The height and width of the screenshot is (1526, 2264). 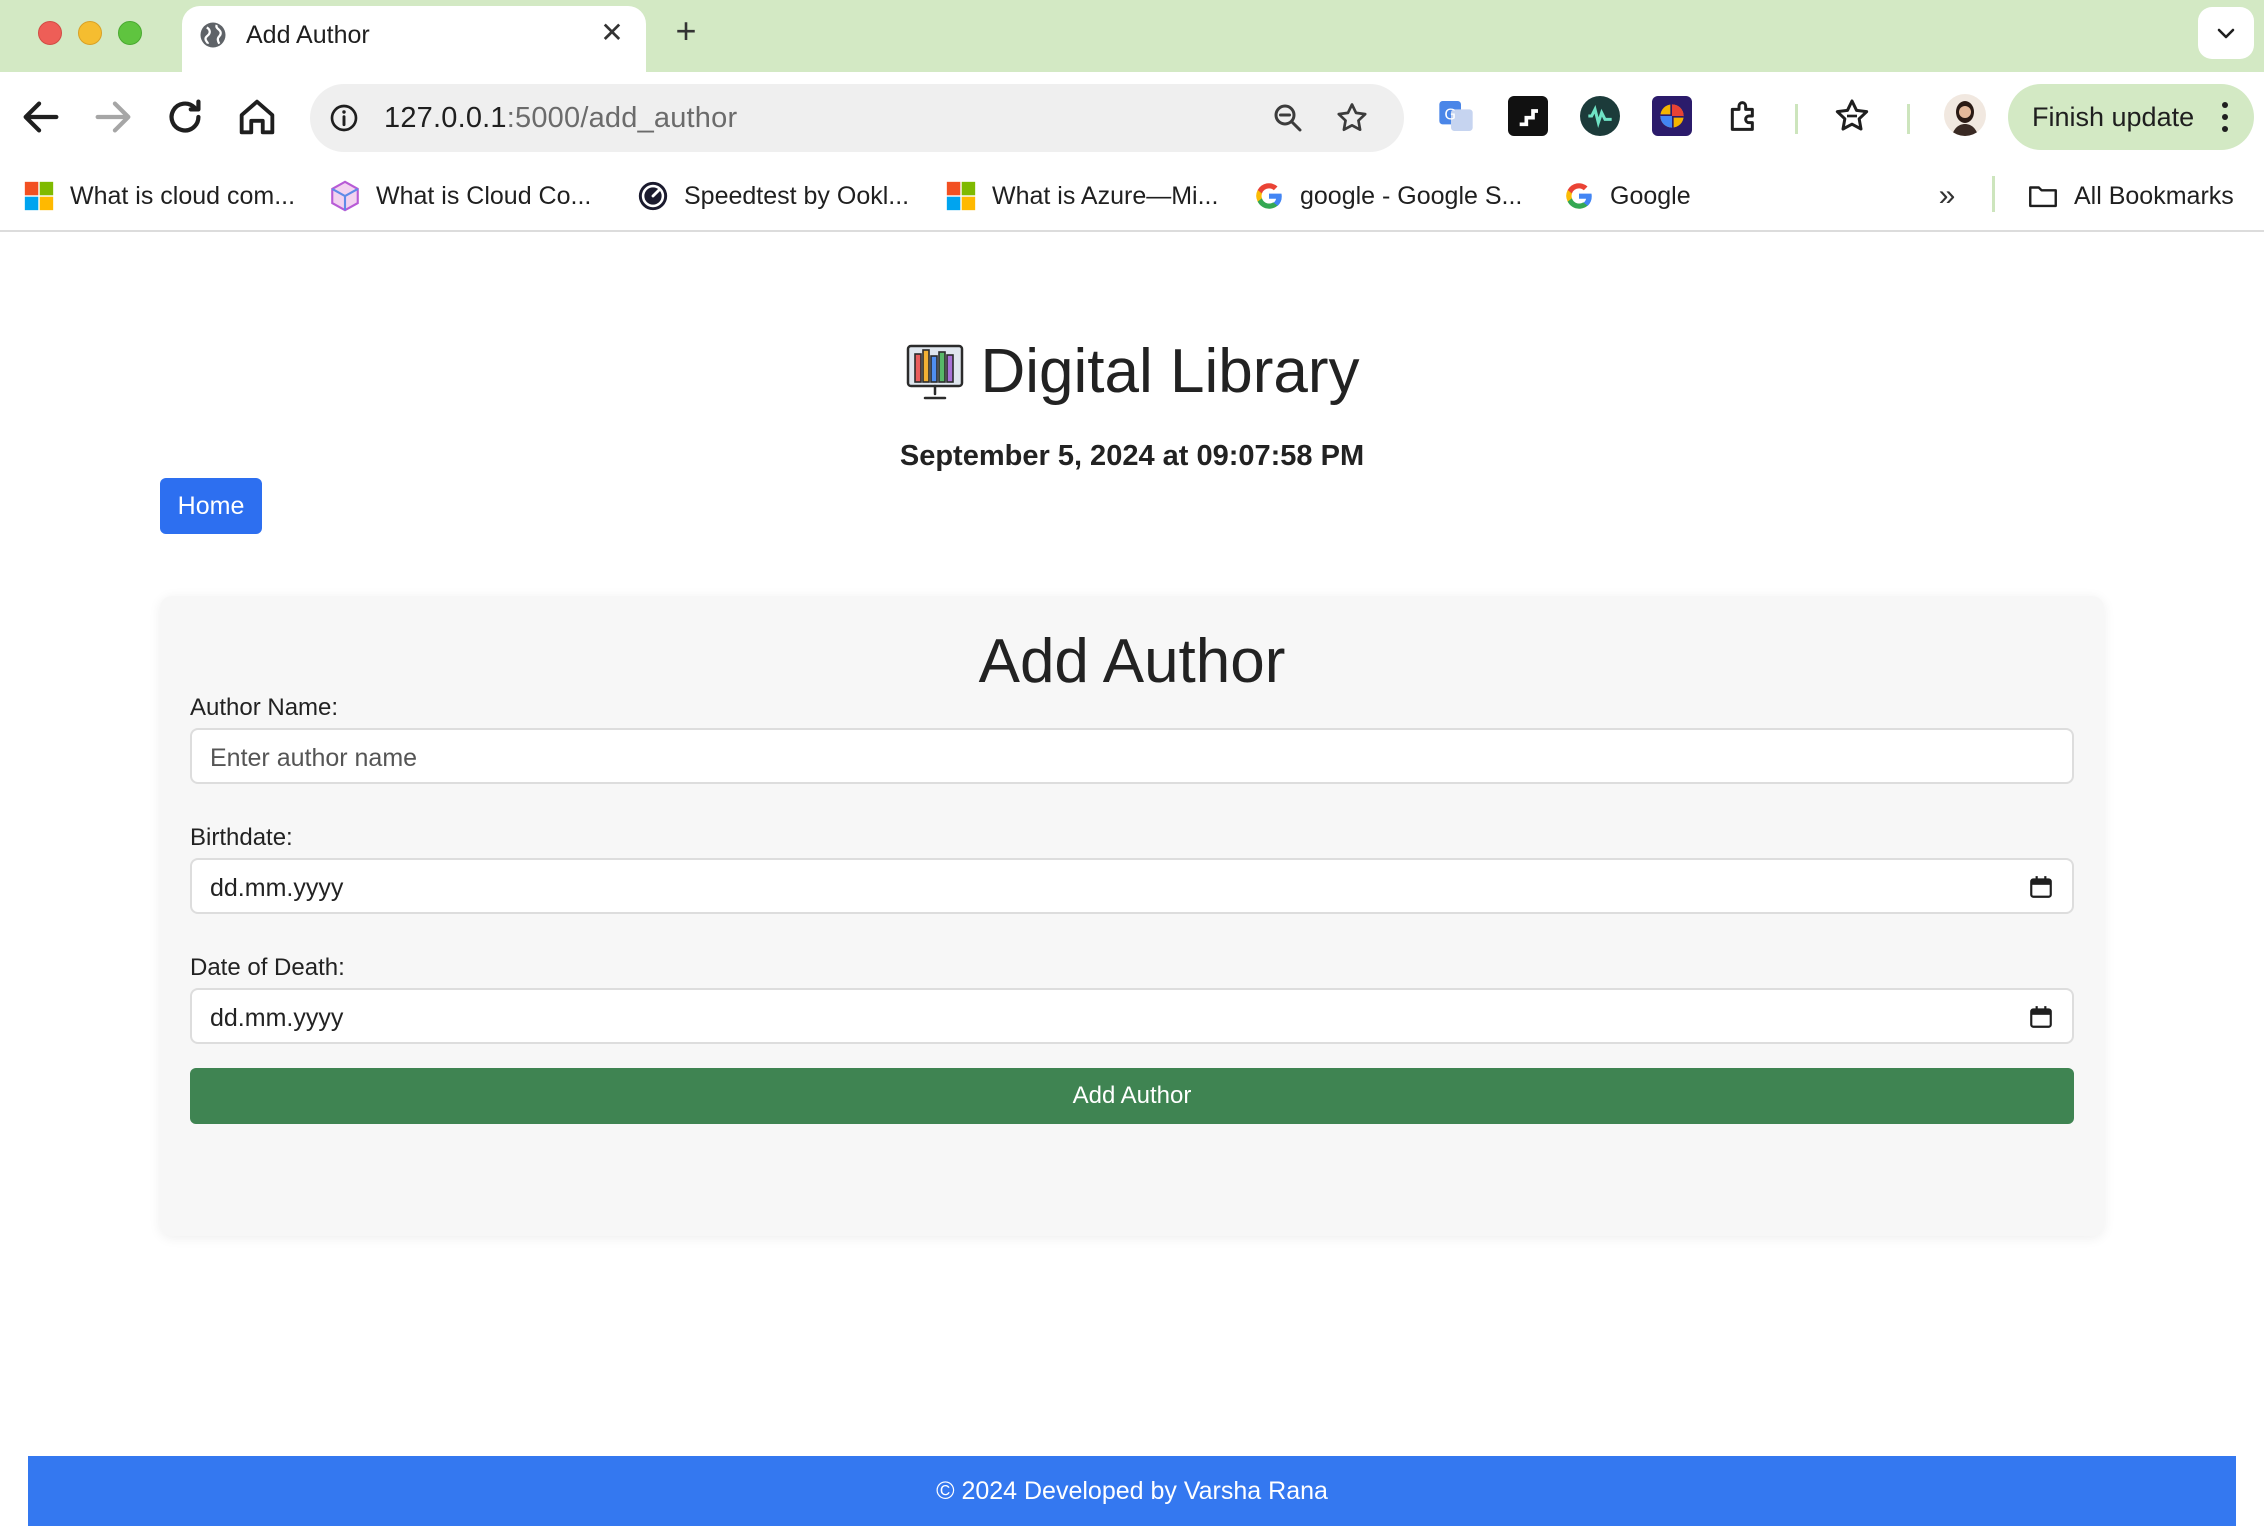 I want to click on site-header: Digital Library, so click(x=1132, y=371).